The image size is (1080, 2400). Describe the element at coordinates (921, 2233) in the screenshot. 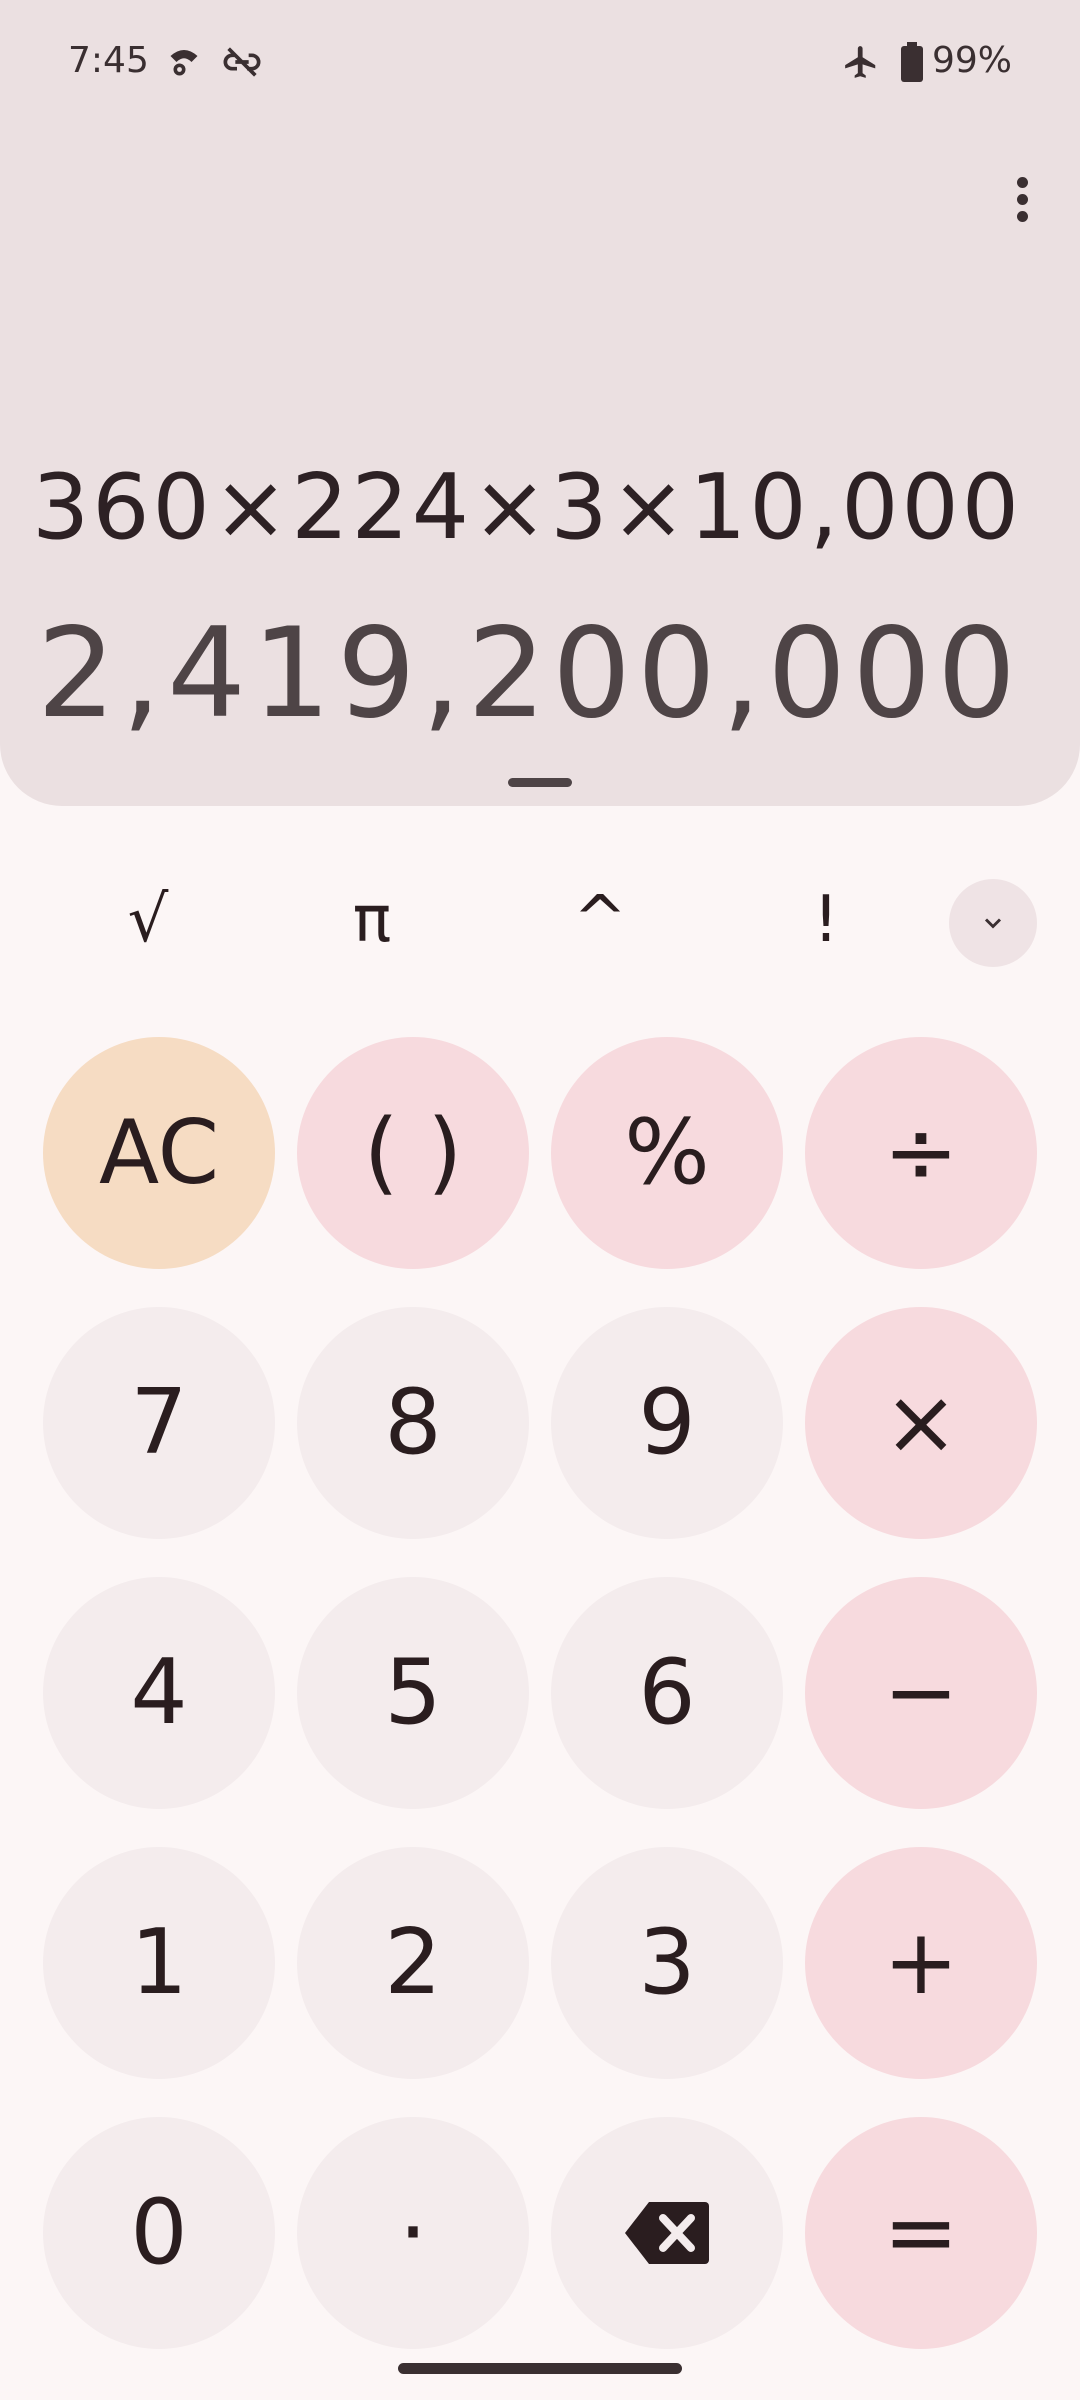

I see `equals-button: =` at that location.